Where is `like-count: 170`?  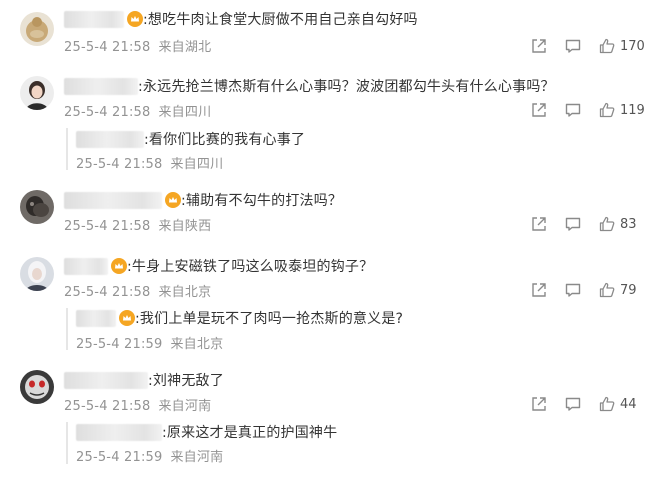 like-count: 170 is located at coordinates (632, 46).